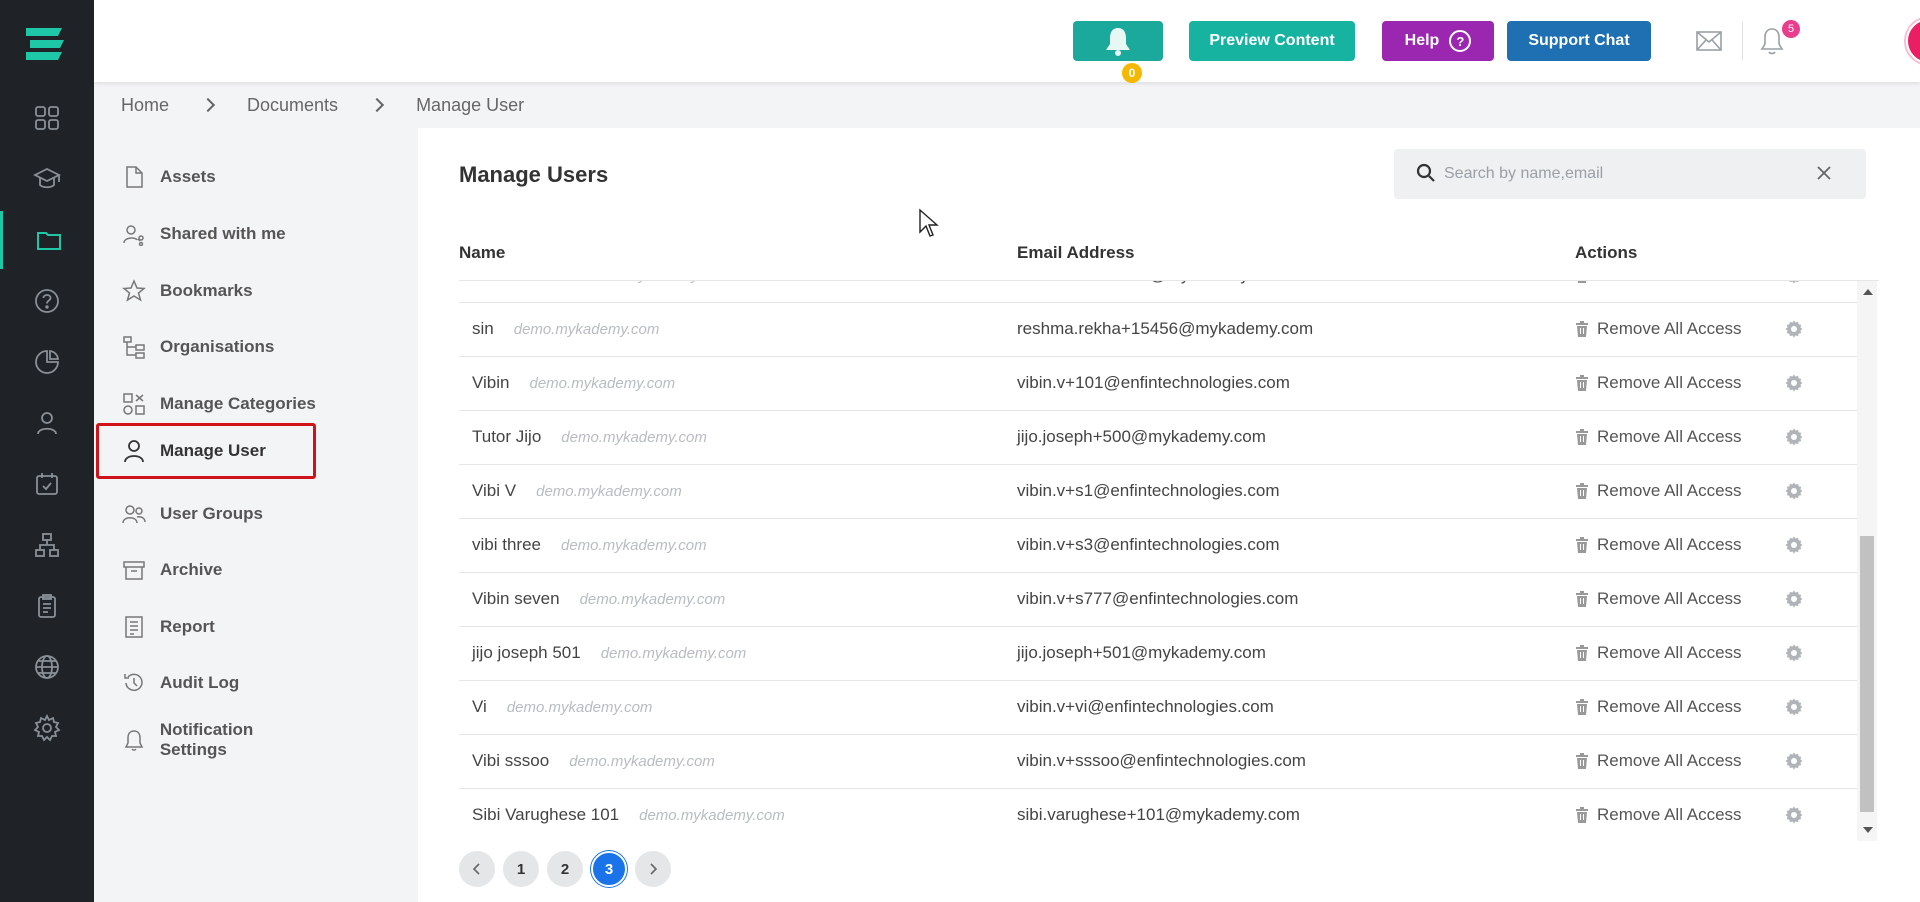 The image size is (1920, 902). What do you see at coordinates (187, 626) in the screenshot?
I see `subnav-label: Report` at bounding box center [187, 626].